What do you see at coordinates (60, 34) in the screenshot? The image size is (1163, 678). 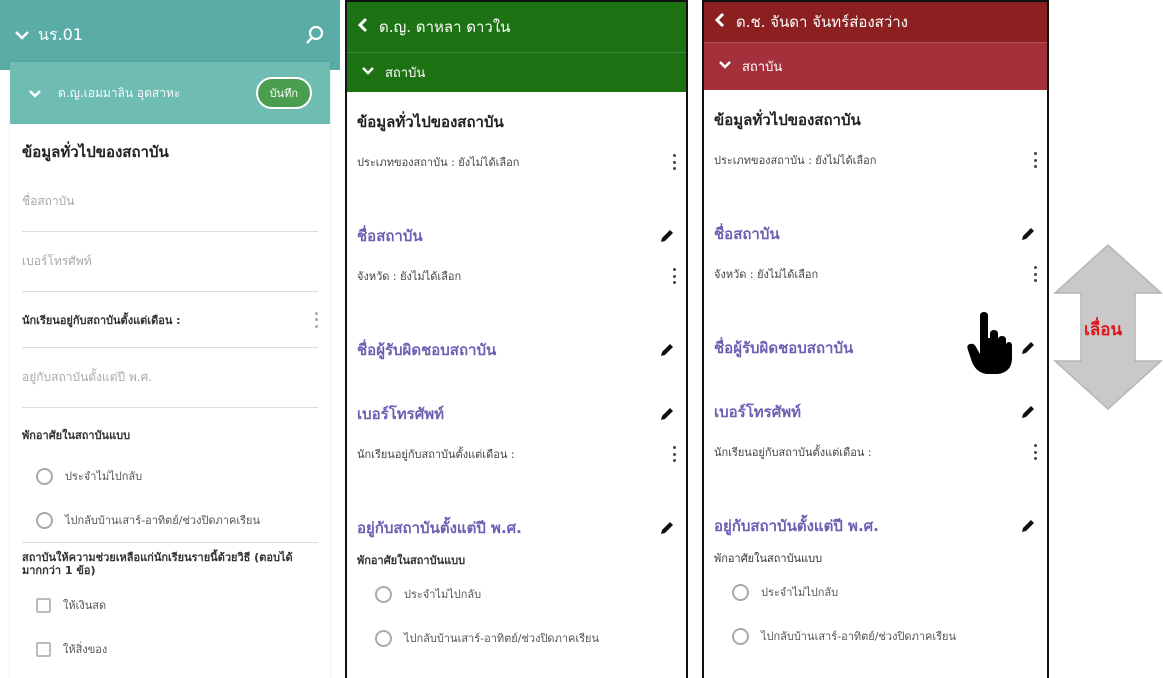 I see `header-title: นร.01` at bounding box center [60, 34].